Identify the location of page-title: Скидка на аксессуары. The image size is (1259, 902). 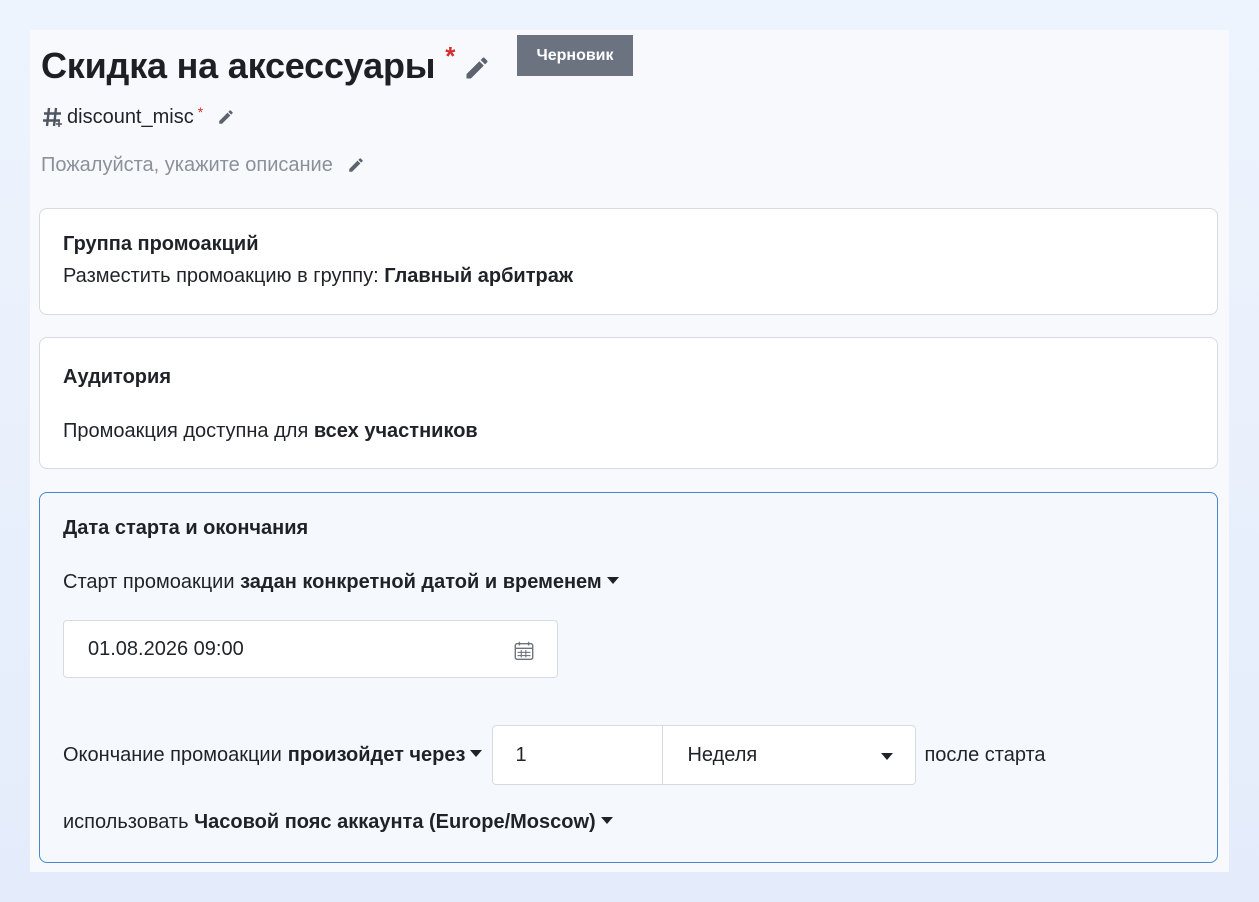
(238, 65).